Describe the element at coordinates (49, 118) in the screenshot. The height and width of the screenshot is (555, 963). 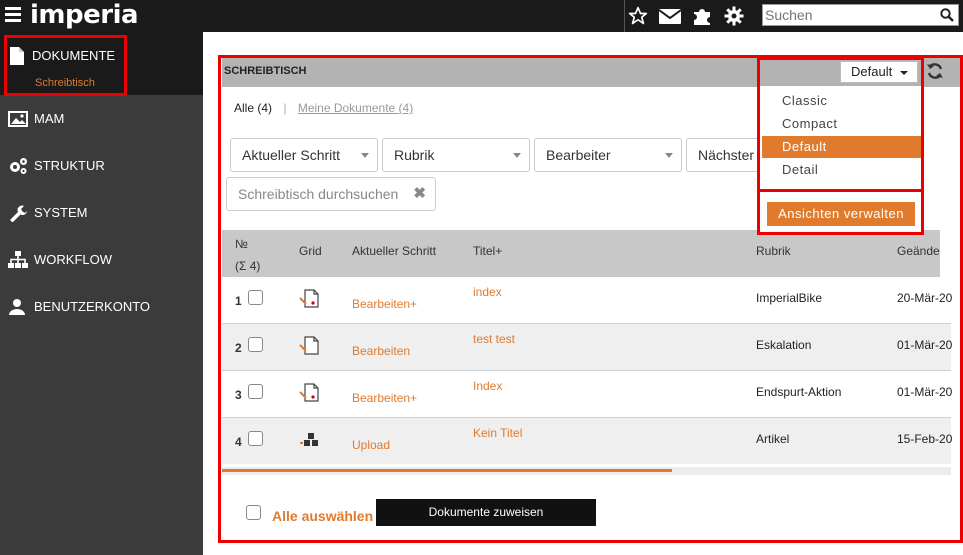
I see `sidebar-item-label: MAM` at that location.